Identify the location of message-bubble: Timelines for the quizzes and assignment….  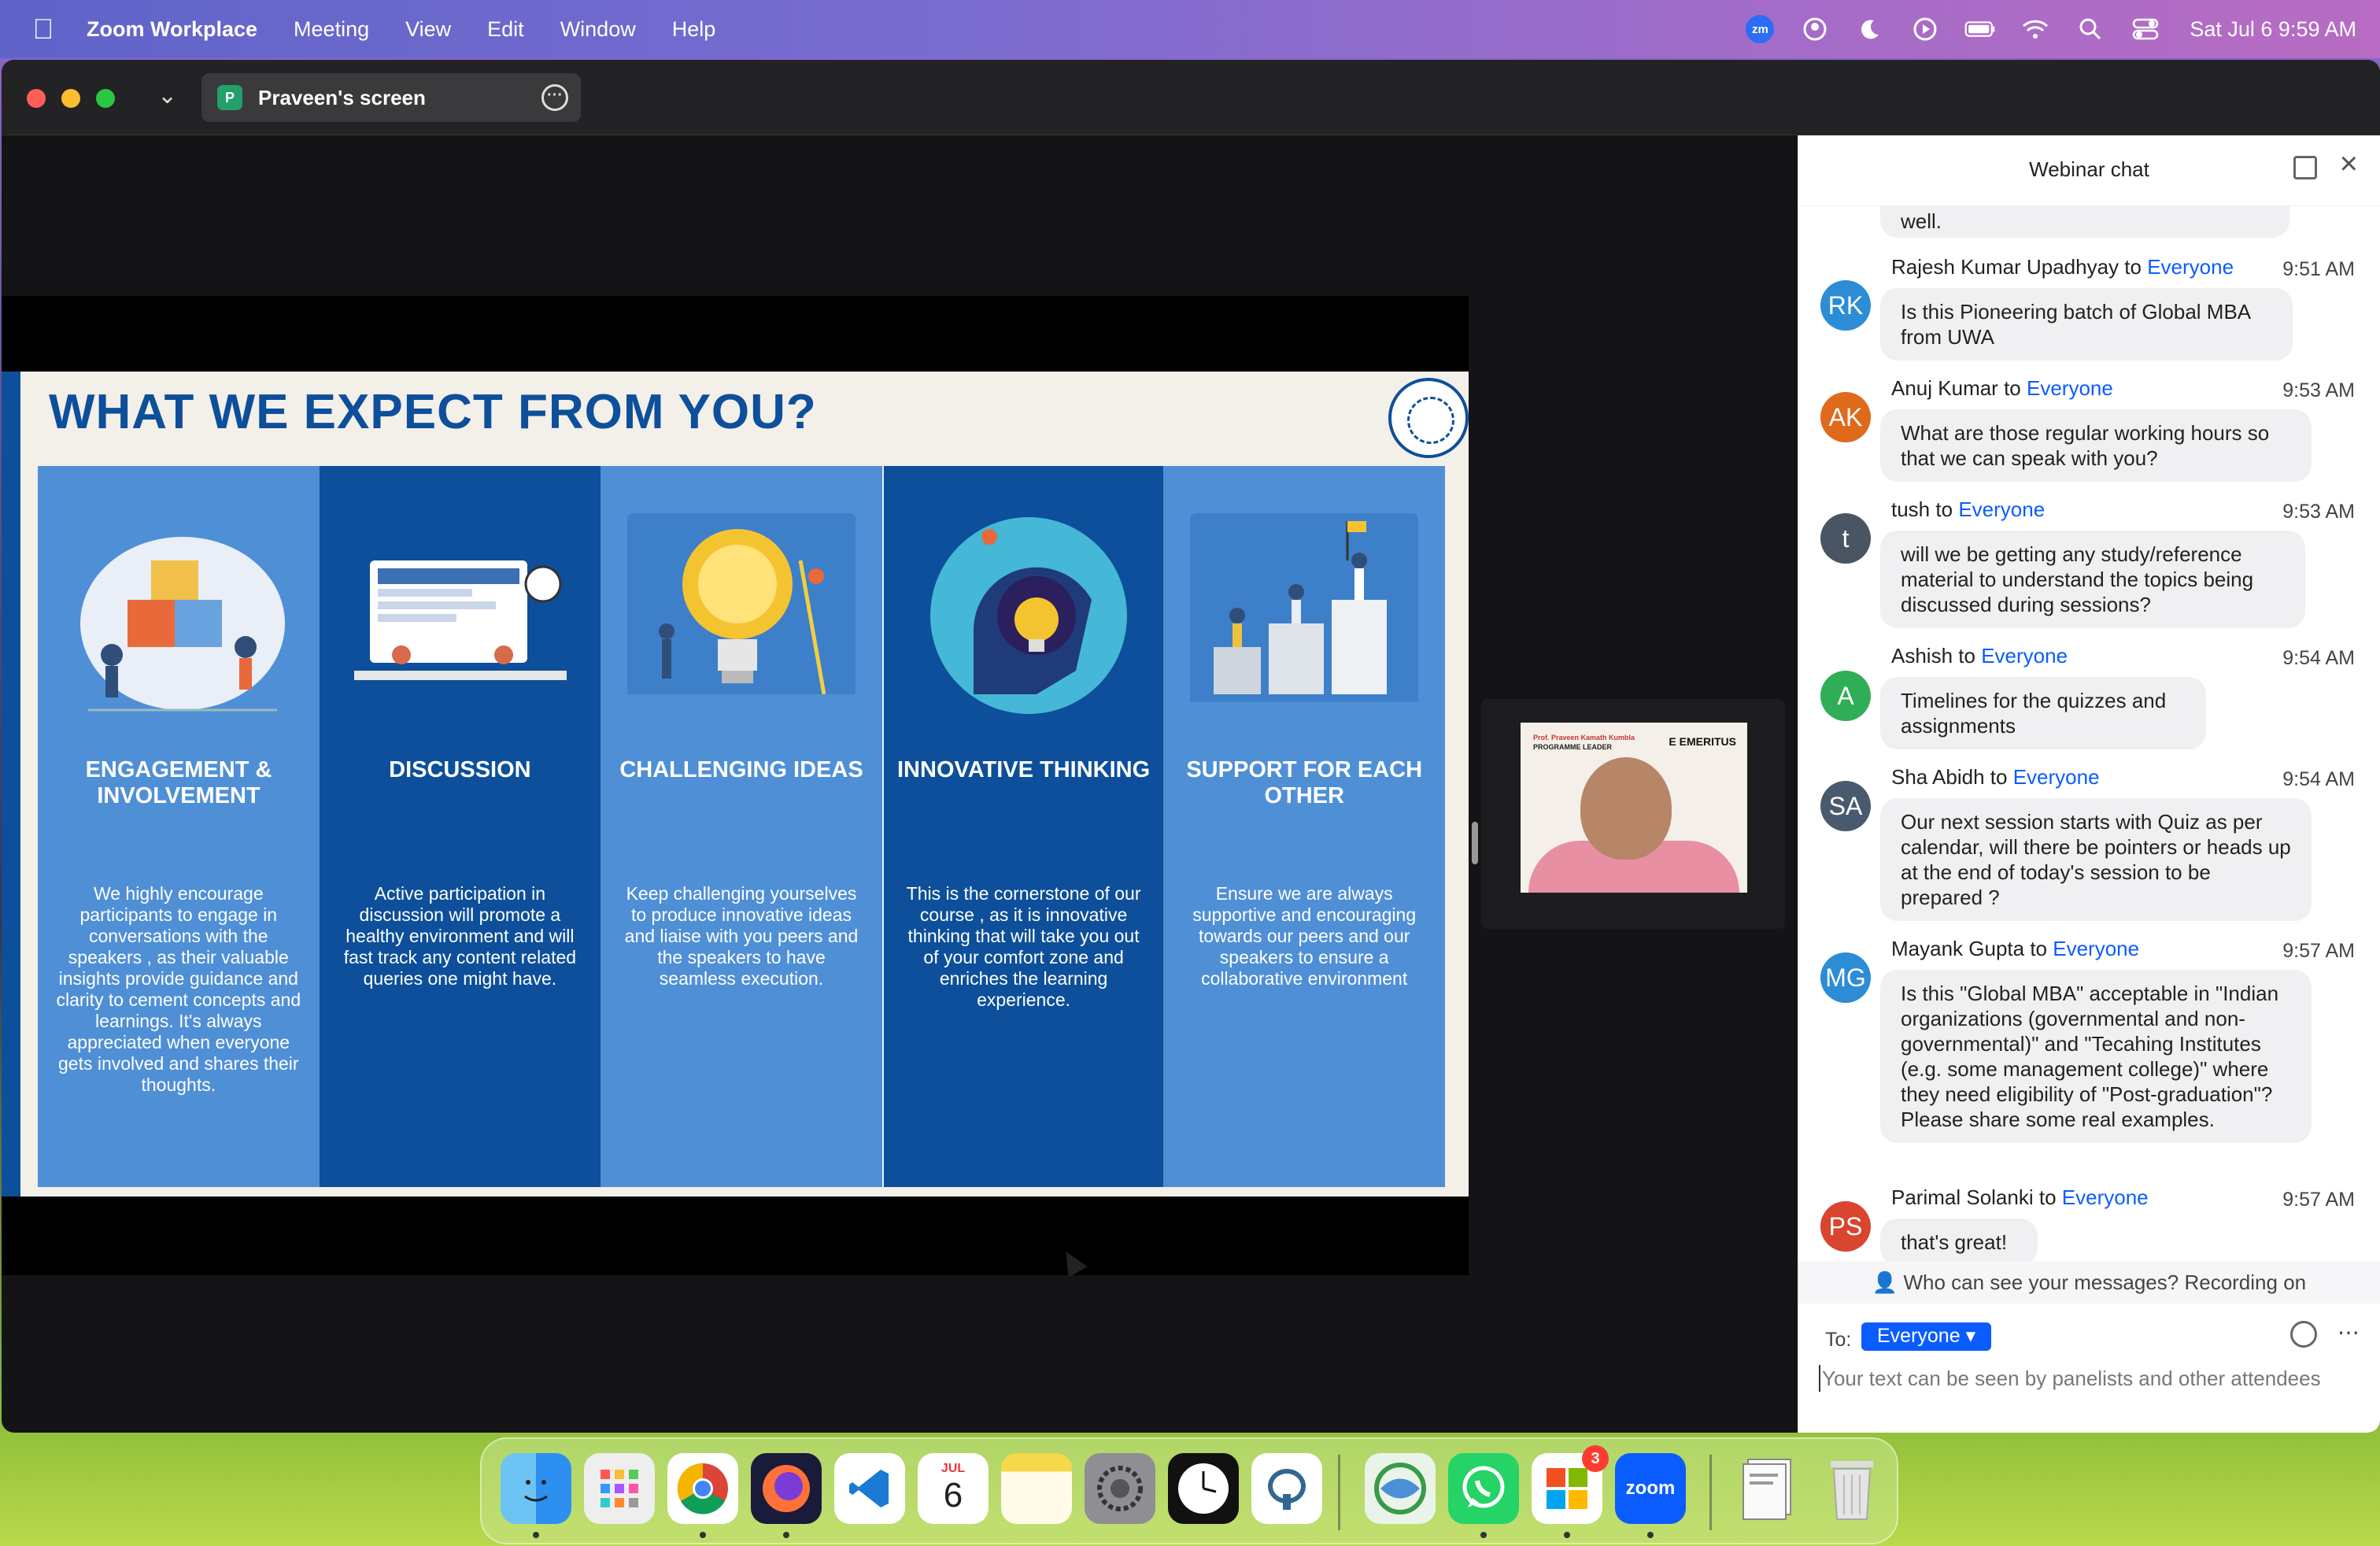
(2043, 713).